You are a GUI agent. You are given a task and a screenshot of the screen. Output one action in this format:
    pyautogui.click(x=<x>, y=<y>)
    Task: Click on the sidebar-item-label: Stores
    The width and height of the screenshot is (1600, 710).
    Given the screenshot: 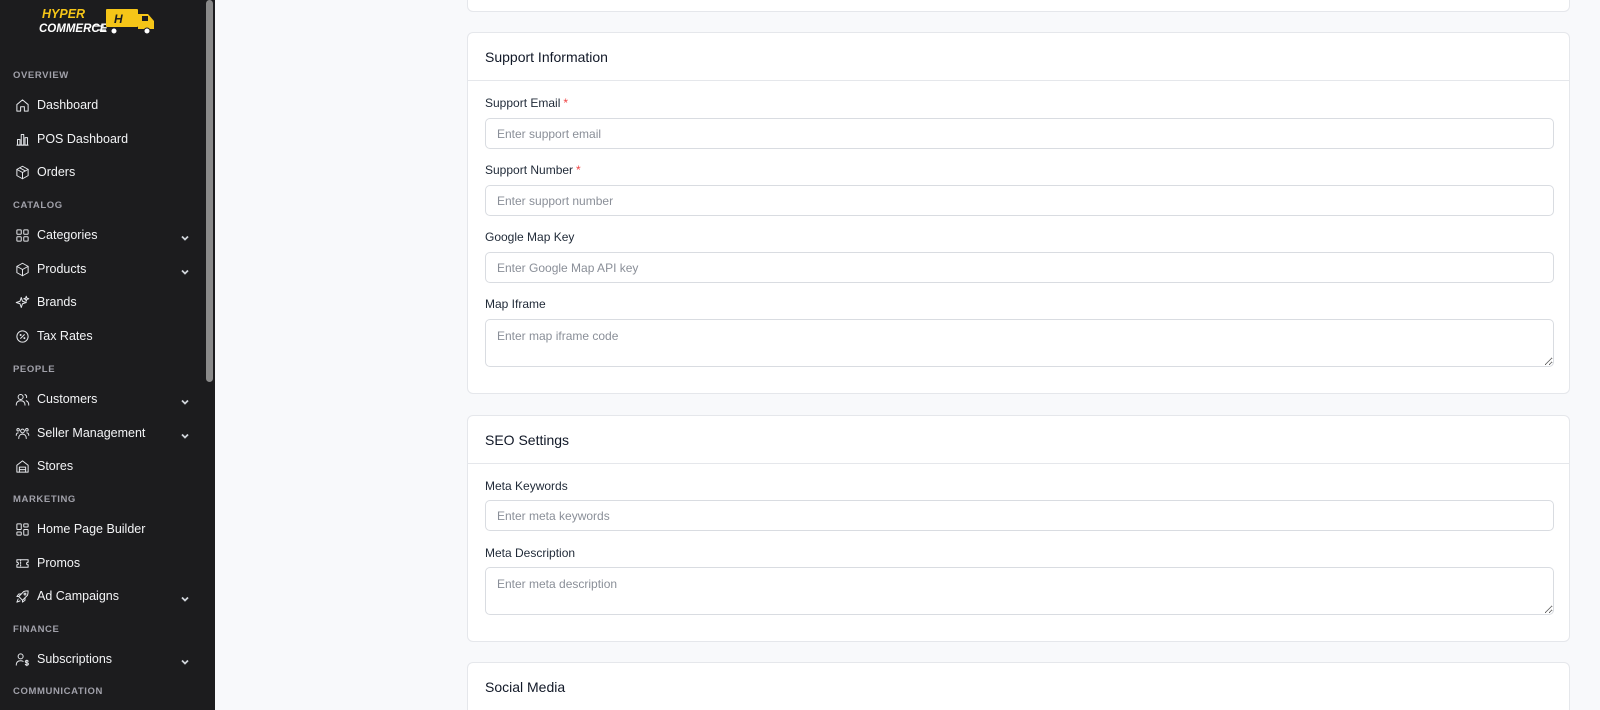 What is the action you would take?
    pyautogui.click(x=55, y=466)
    